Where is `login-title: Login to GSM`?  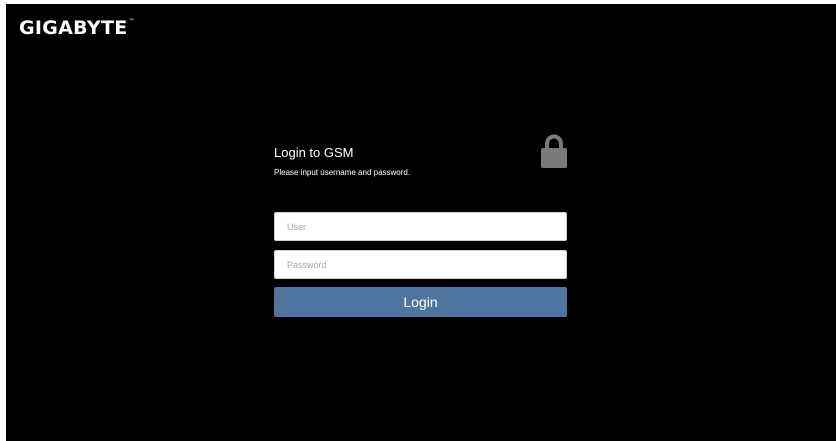
login-title: Login to GSM is located at coordinates (314, 152).